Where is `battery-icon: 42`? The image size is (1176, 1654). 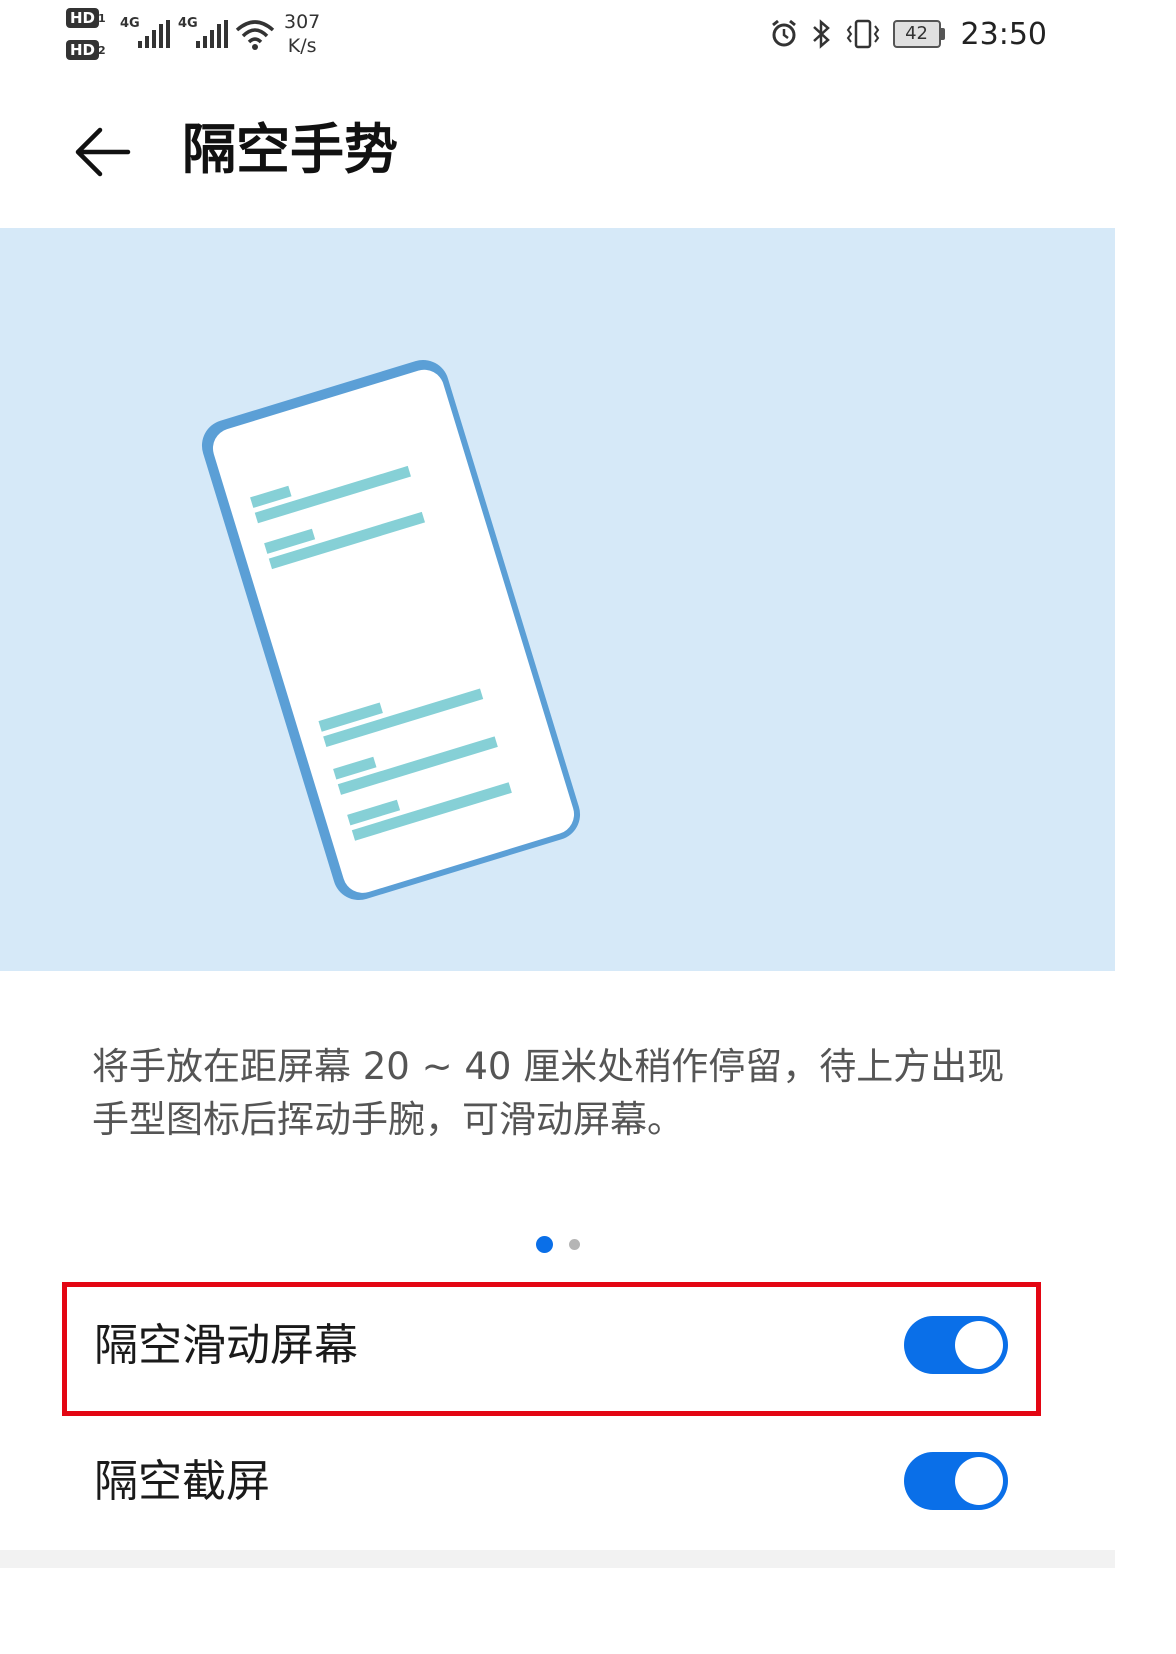 battery-icon: 42 is located at coordinates (918, 34).